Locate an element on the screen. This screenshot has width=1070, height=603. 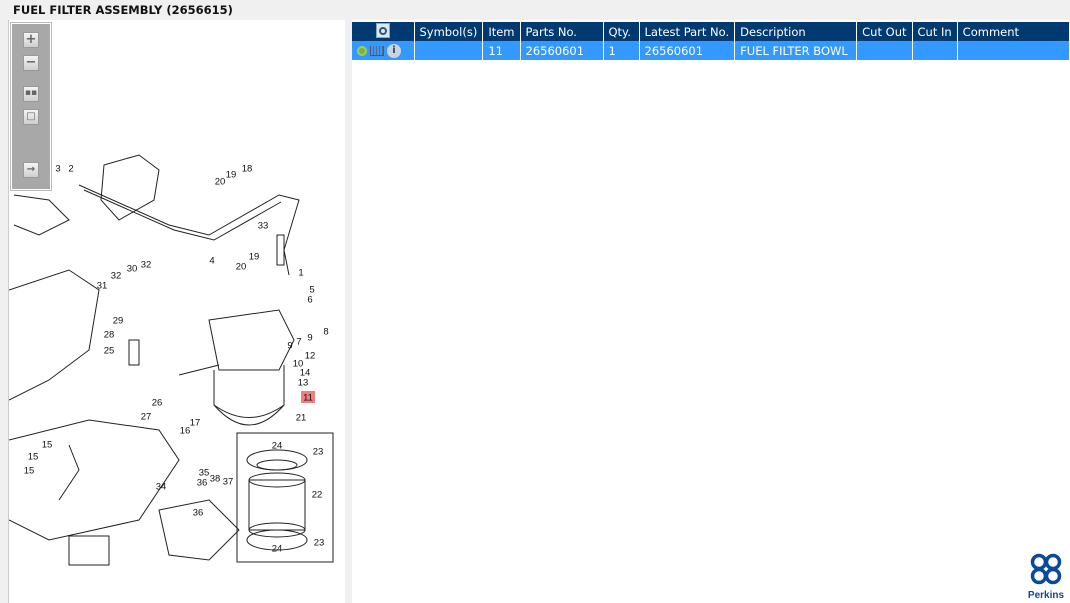
callout-22: 22 is located at coordinates (317, 495).